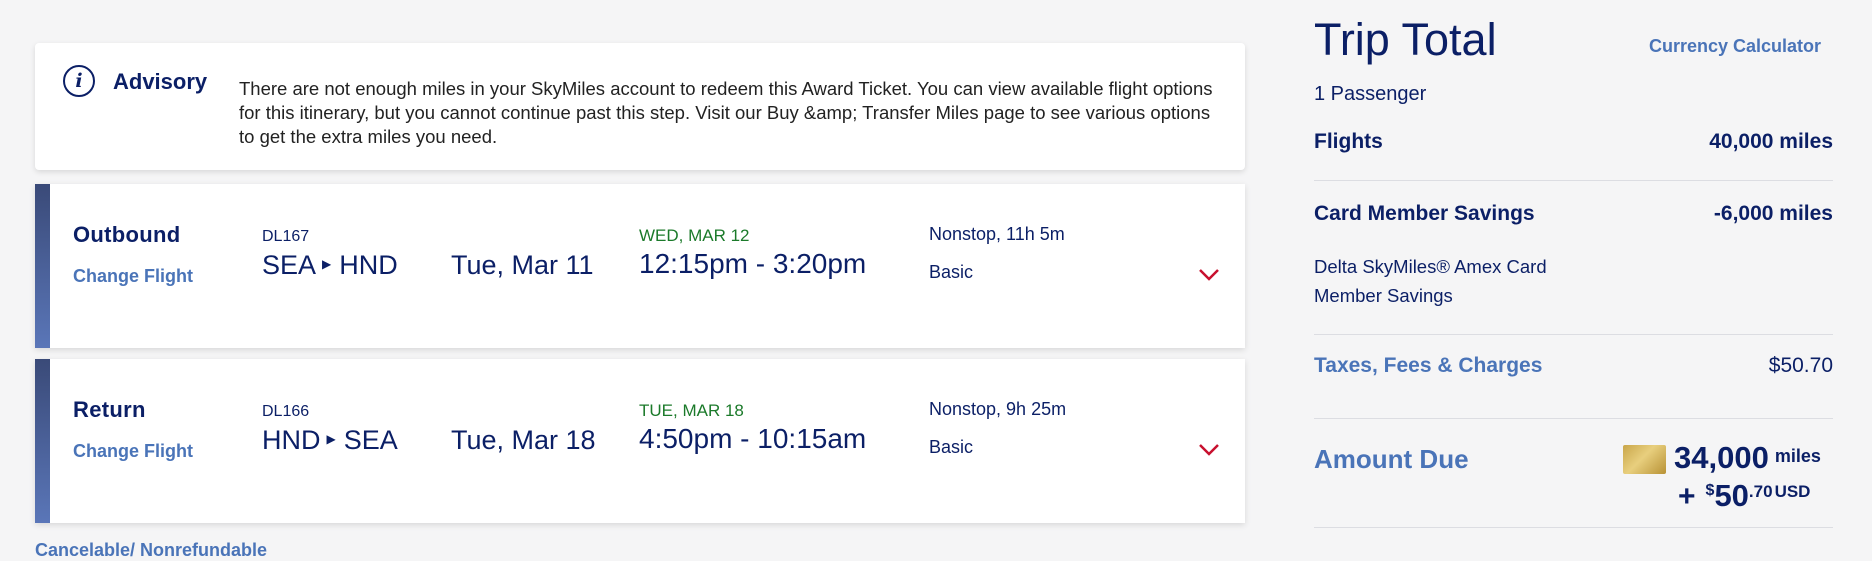  I want to click on origin-code: HND, so click(291, 440).